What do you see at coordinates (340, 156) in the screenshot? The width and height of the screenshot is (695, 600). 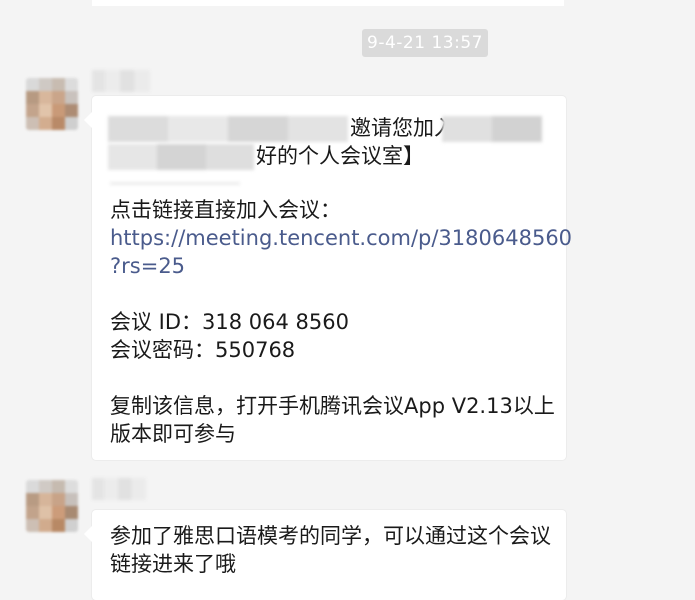 I see `room-text-fragment: 好的个人会议室】` at bounding box center [340, 156].